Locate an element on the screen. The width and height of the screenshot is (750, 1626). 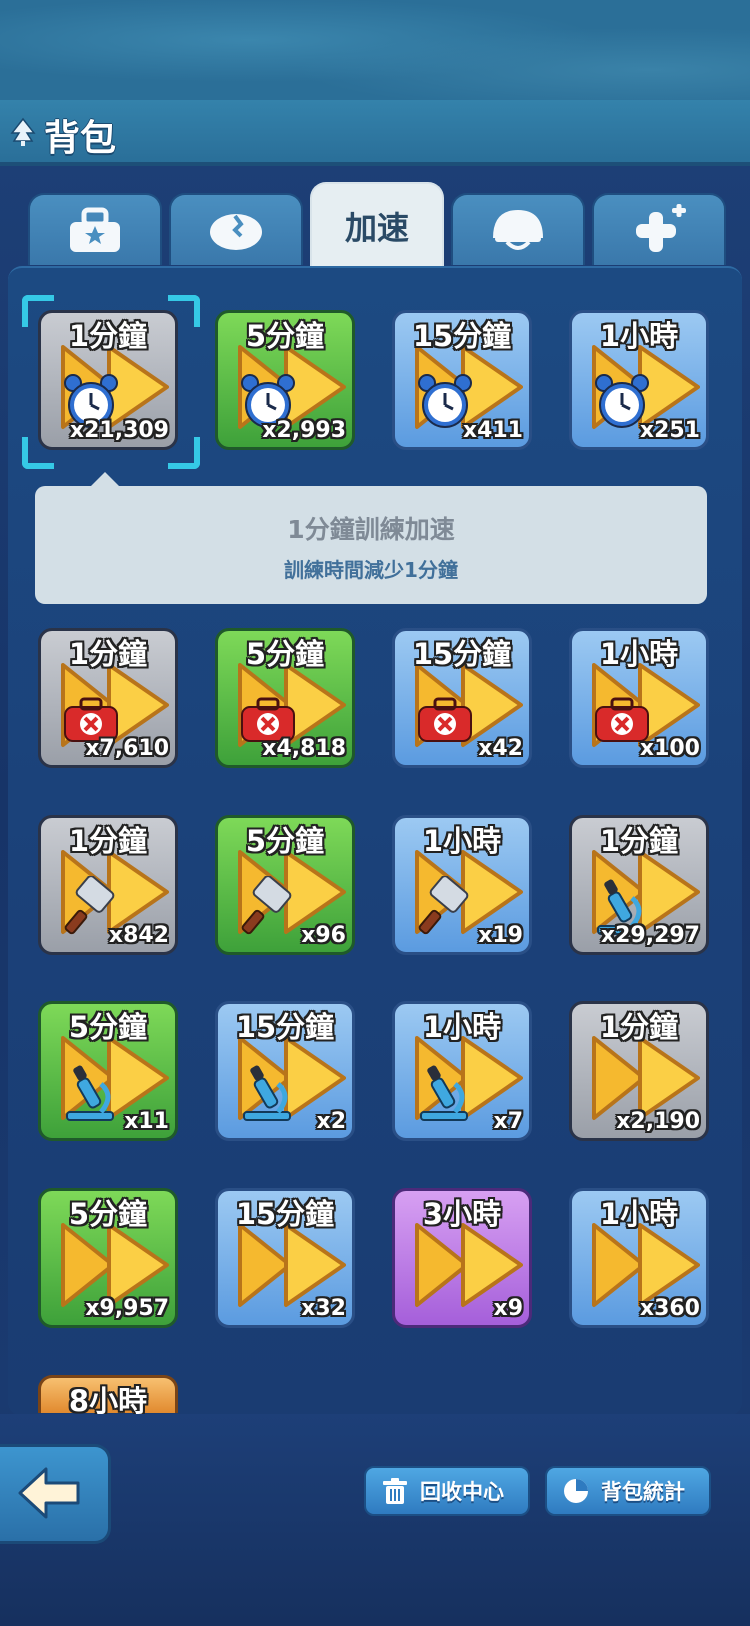
tooltip-title: 1分鐘訓練加速 is located at coordinates (371, 529).